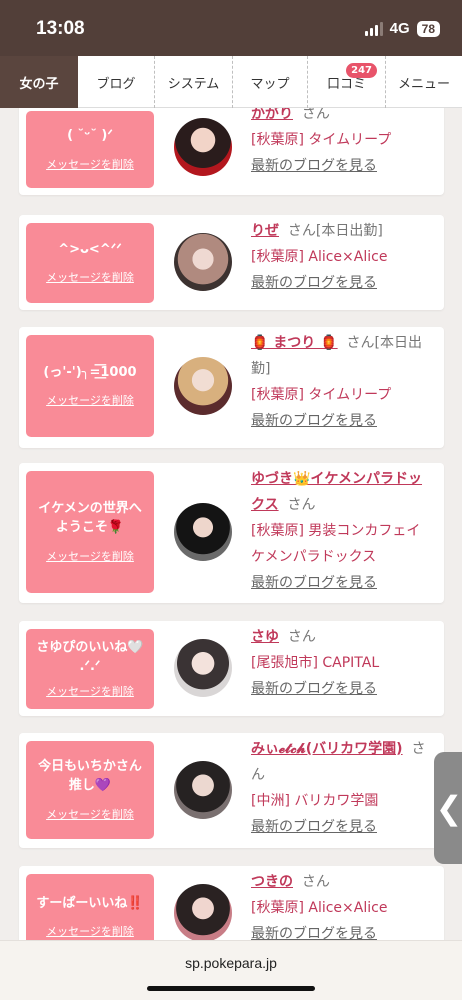 The image size is (462, 1000). What do you see at coordinates (231, 28) in the screenshot?
I see `status-bar: 13:08 4G 78` at bounding box center [231, 28].